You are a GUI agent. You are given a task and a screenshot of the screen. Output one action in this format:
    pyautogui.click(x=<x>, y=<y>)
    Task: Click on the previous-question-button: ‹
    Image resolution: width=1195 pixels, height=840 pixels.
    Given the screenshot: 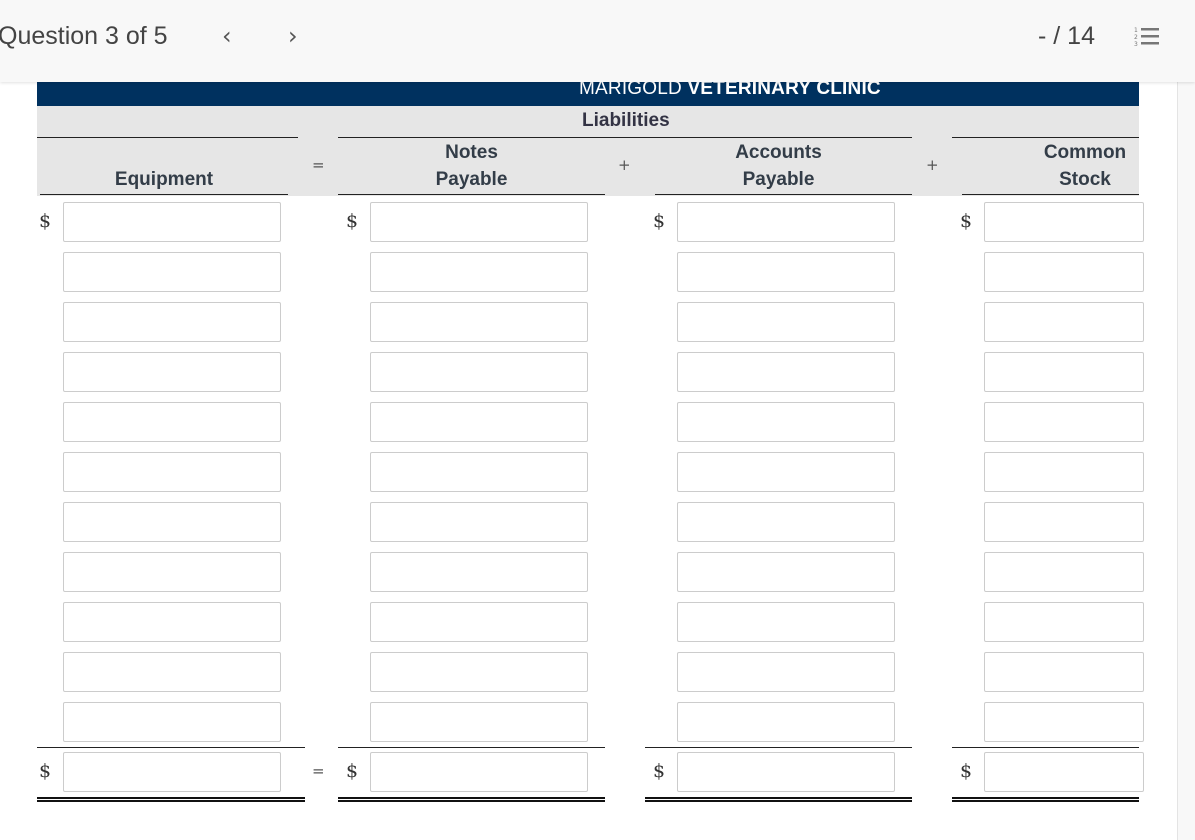 What is the action you would take?
    pyautogui.click(x=227, y=36)
    